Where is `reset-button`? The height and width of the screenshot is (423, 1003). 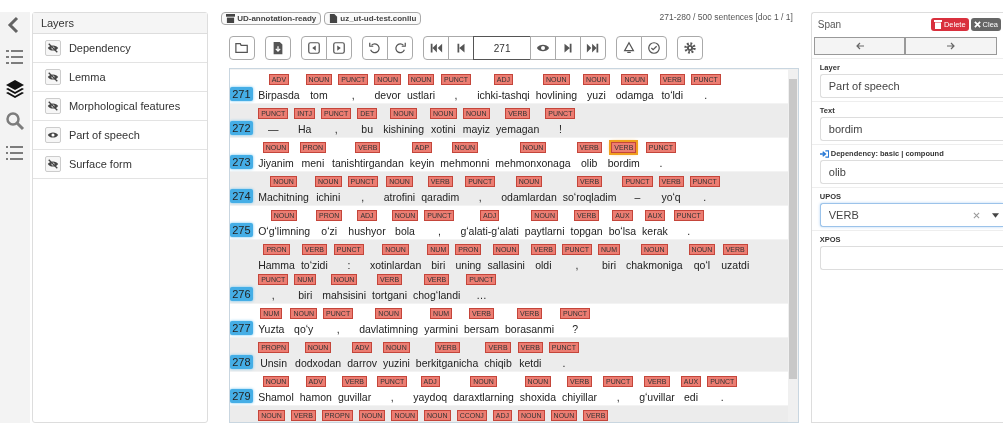 reset-button is located at coordinates (629, 48).